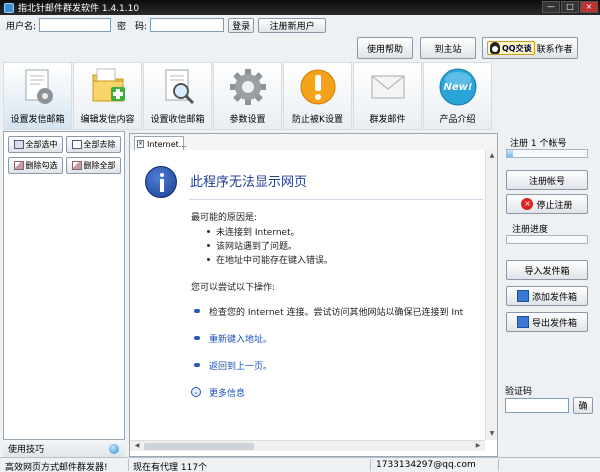 The height and width of the screenshot is (472, 600). I want to click on folder-plus-icon, so click(108, 85).